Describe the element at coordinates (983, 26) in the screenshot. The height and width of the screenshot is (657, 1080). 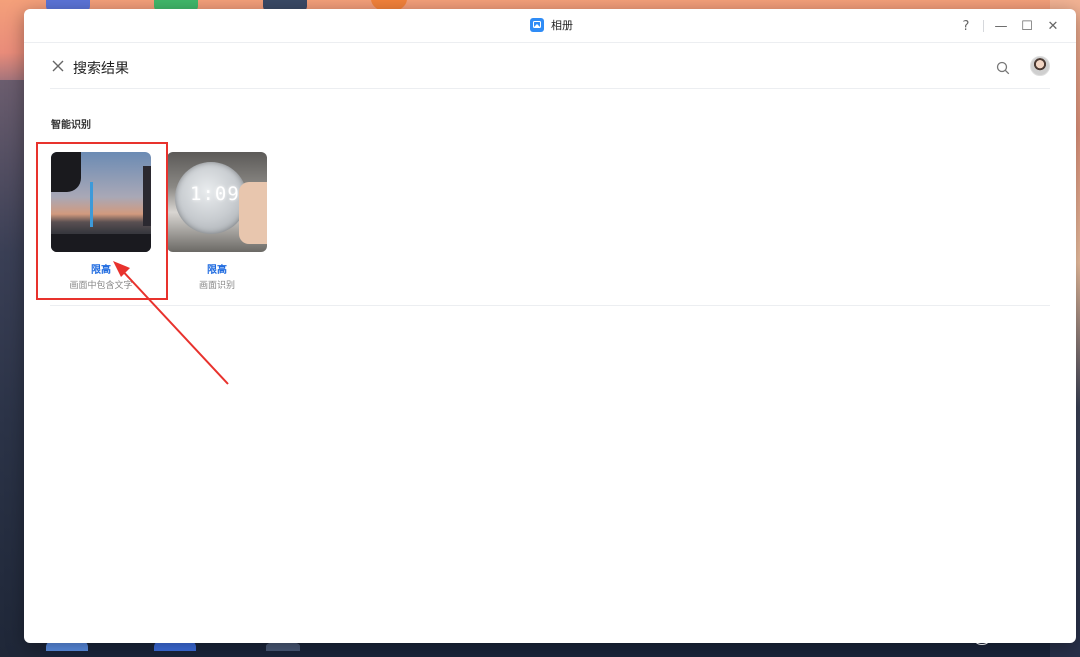
I see `divider` at that location.